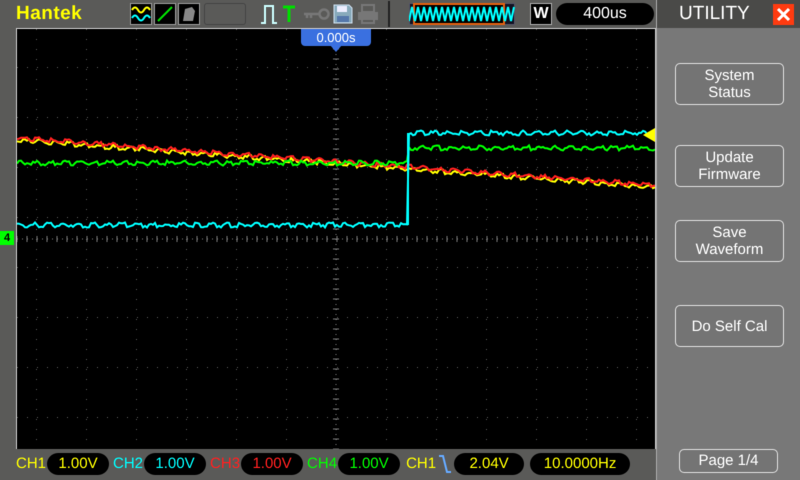  Describe the element at coordinates (343, 14) in the screenshot. I see `save-icon` at that location.